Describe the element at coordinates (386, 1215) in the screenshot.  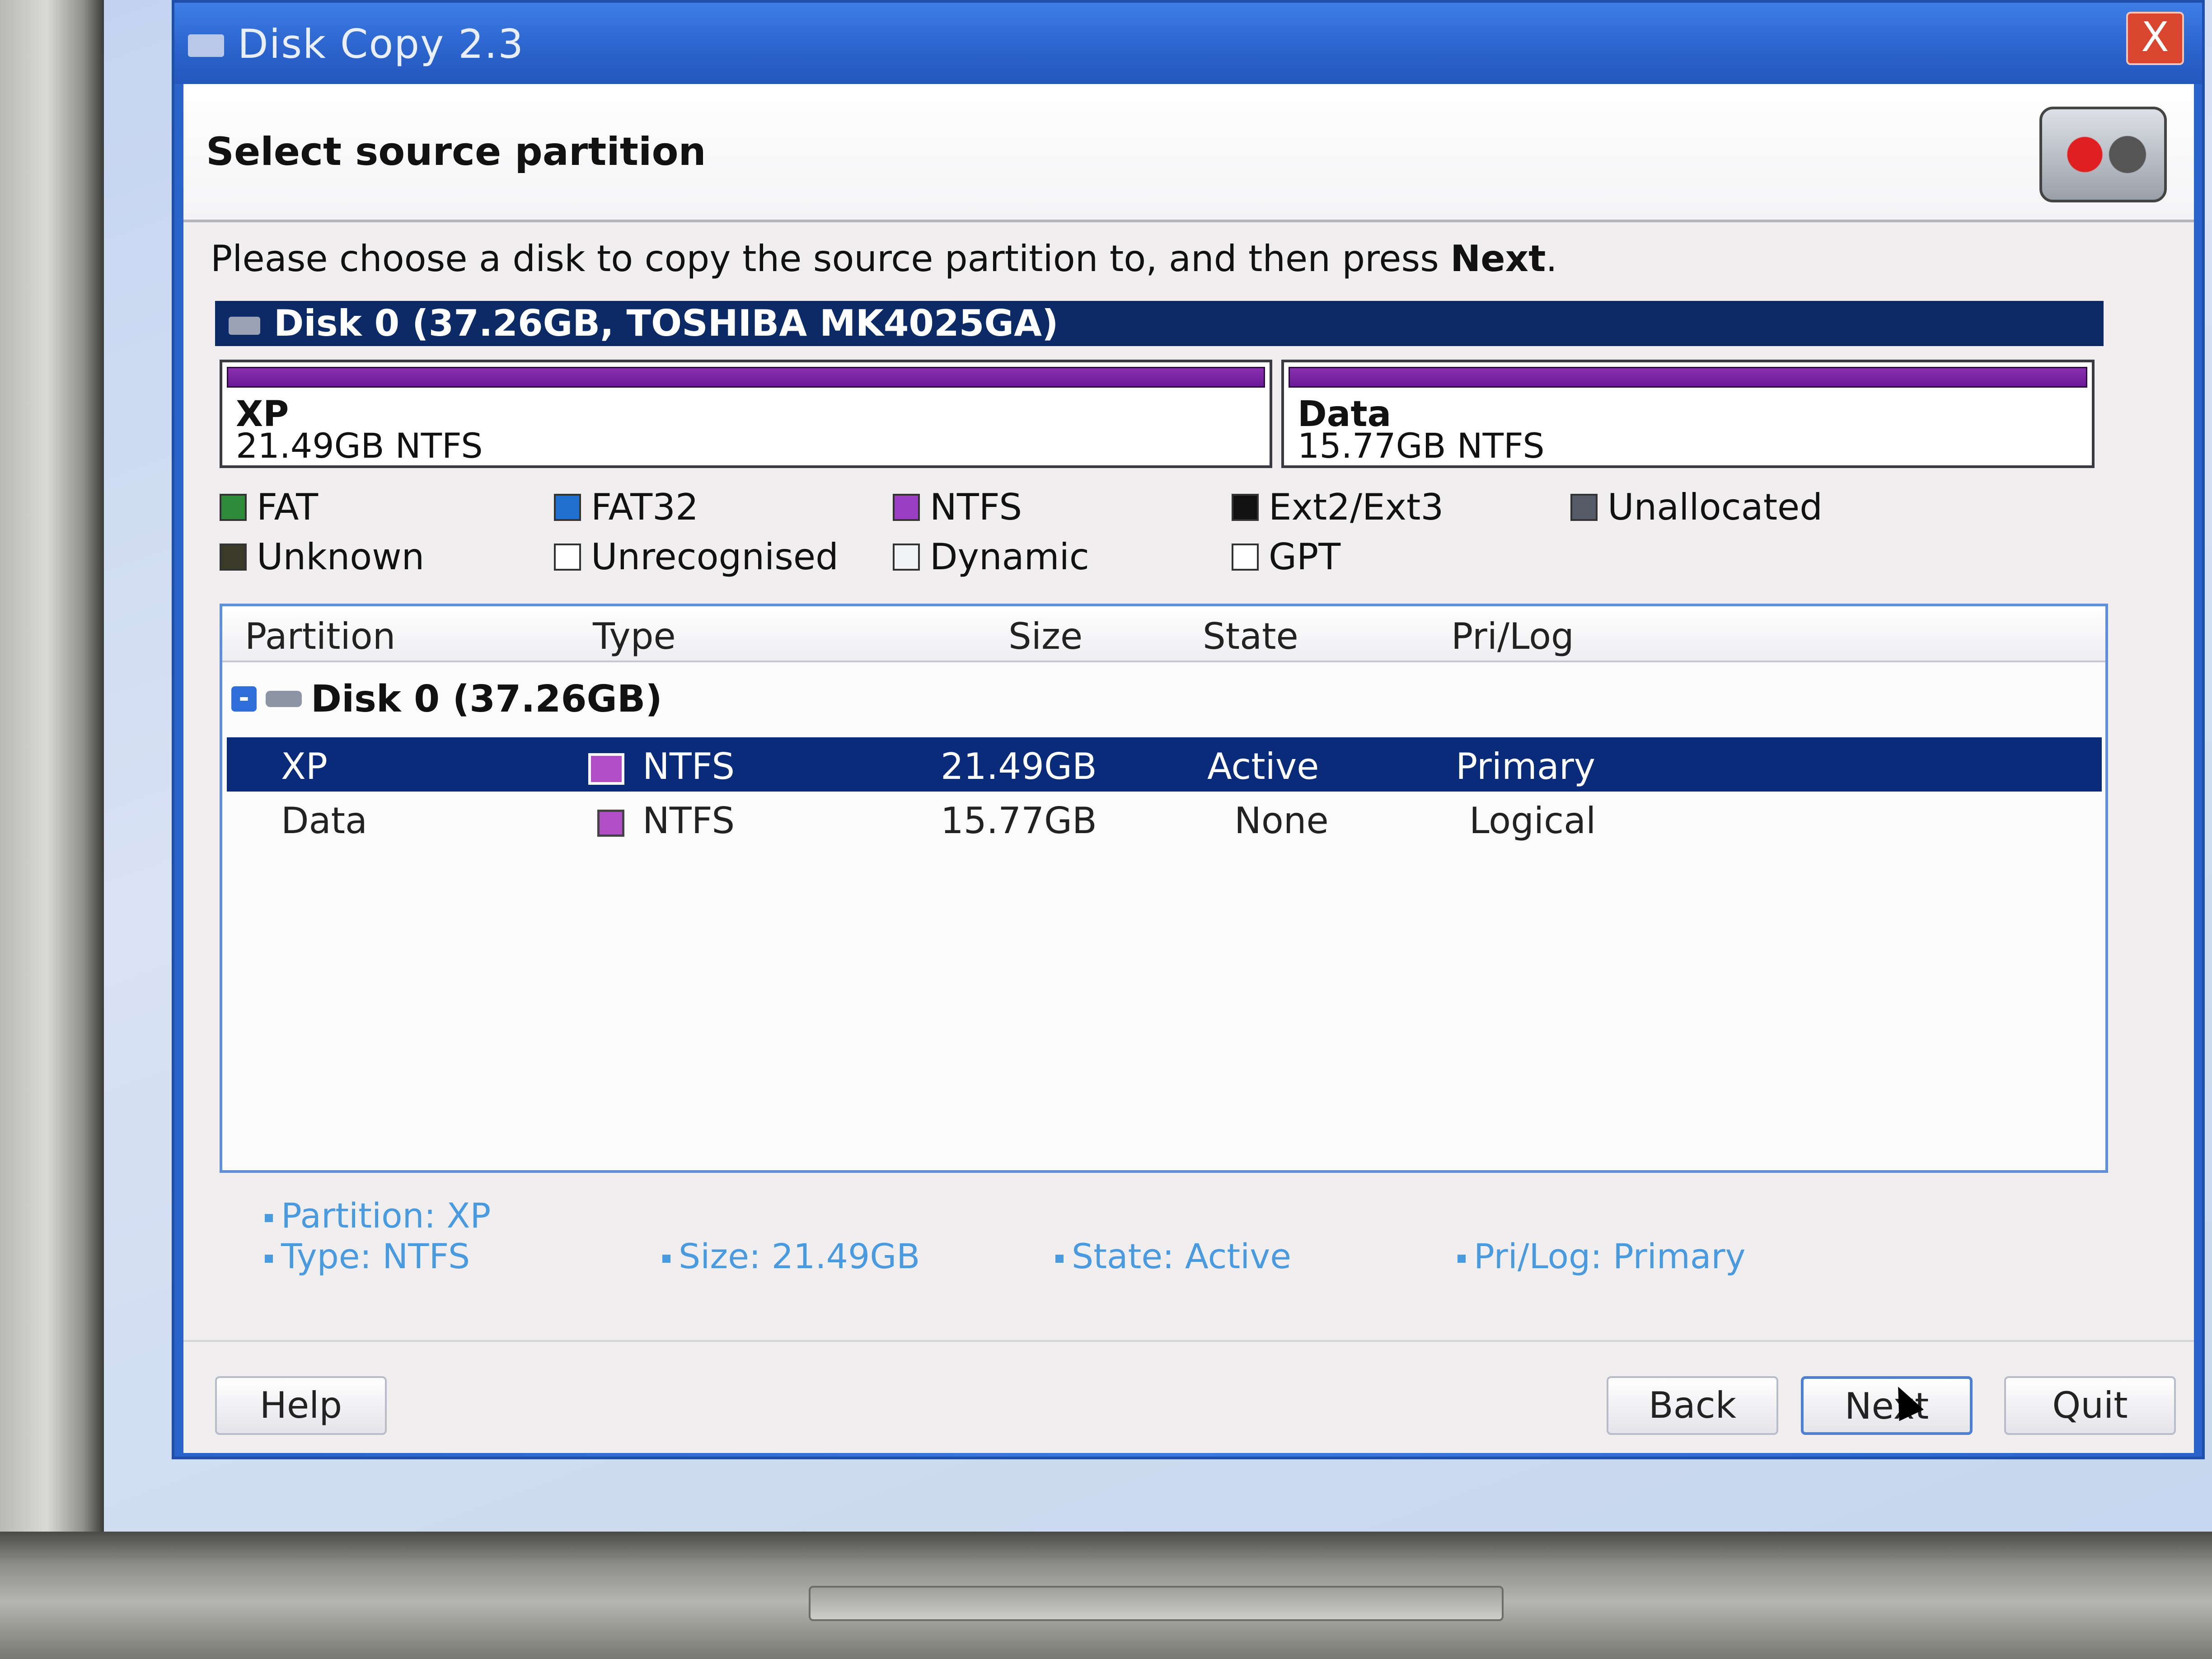
I see `detail-label: Partition: XP` at that location.